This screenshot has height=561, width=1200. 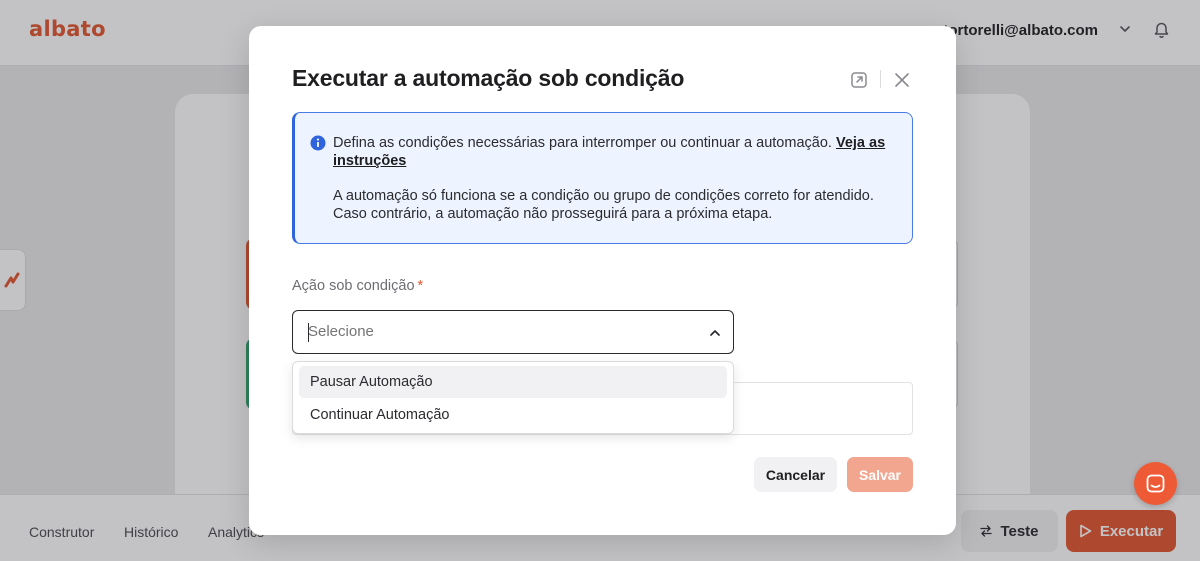 What do you see at coordinates (308, 332) in the screenshot?
I see `text-caret` at bounding box center [308, 332].